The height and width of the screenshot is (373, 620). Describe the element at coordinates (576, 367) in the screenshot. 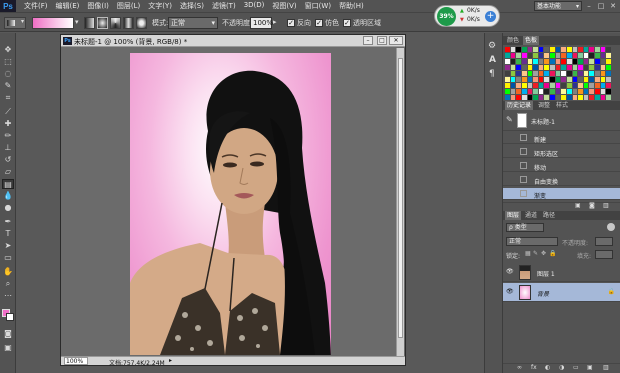

I see `folder-icon: ▭` at that location.